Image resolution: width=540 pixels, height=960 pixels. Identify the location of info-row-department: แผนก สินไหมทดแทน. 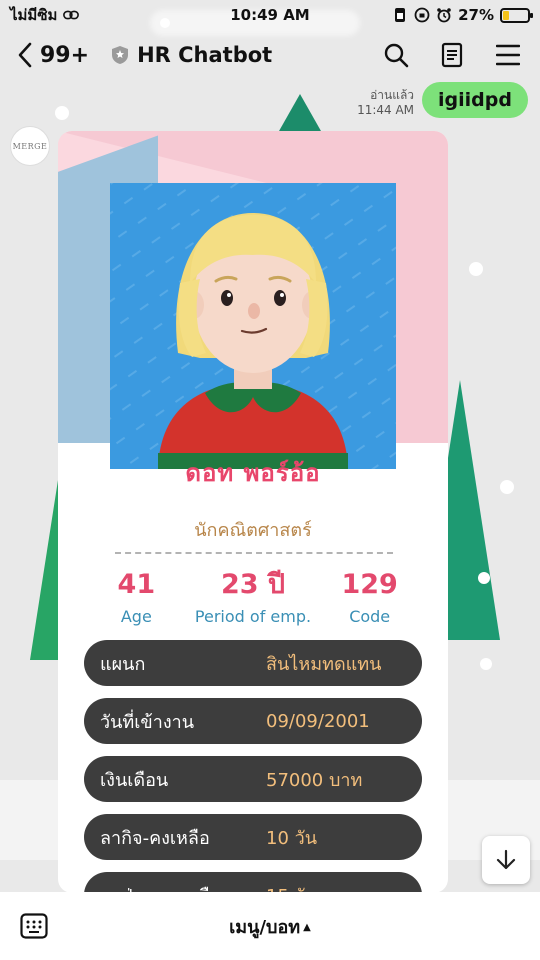
(253, 663).